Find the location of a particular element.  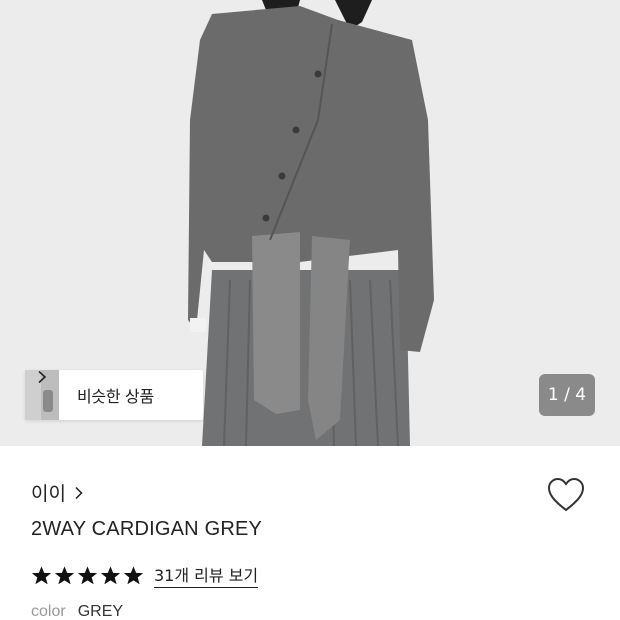

color-option-row: color GREY is located at coordinates (77, 611).